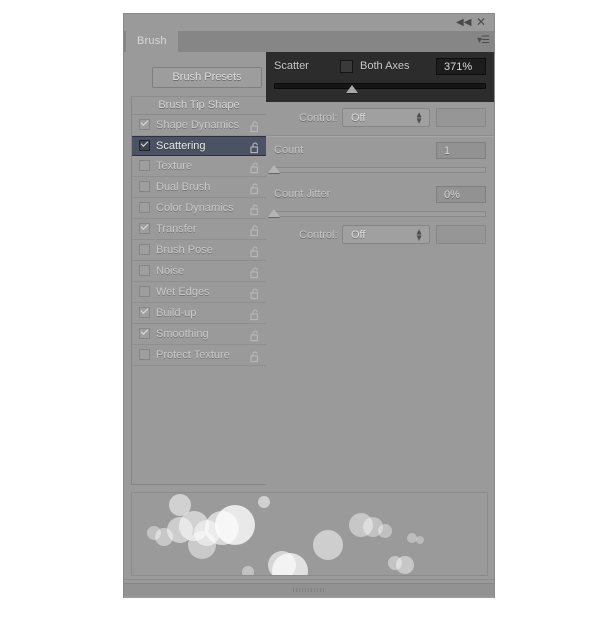 The image size is (600, 617). I want to click on count-slider-track, so click(380, 170).